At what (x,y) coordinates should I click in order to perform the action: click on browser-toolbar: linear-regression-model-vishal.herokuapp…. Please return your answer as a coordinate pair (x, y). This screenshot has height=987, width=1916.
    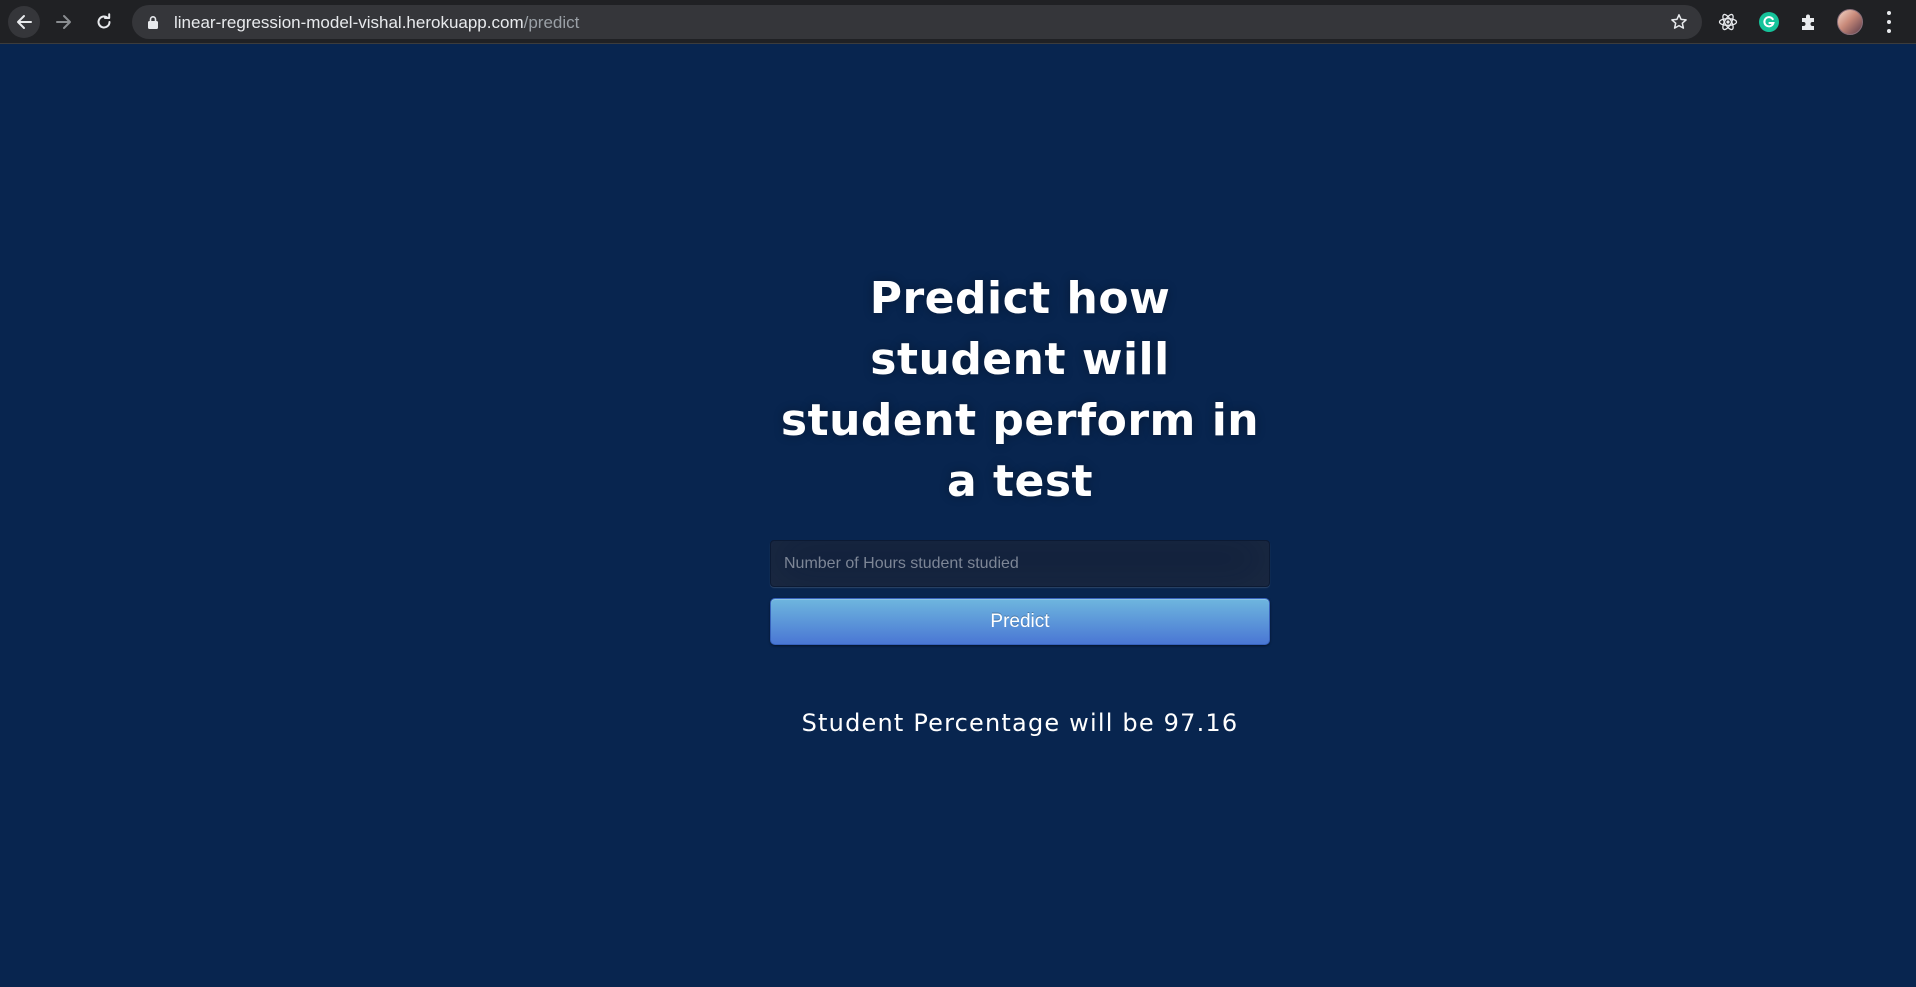
    Looking at the image, I should click on (958, 22).